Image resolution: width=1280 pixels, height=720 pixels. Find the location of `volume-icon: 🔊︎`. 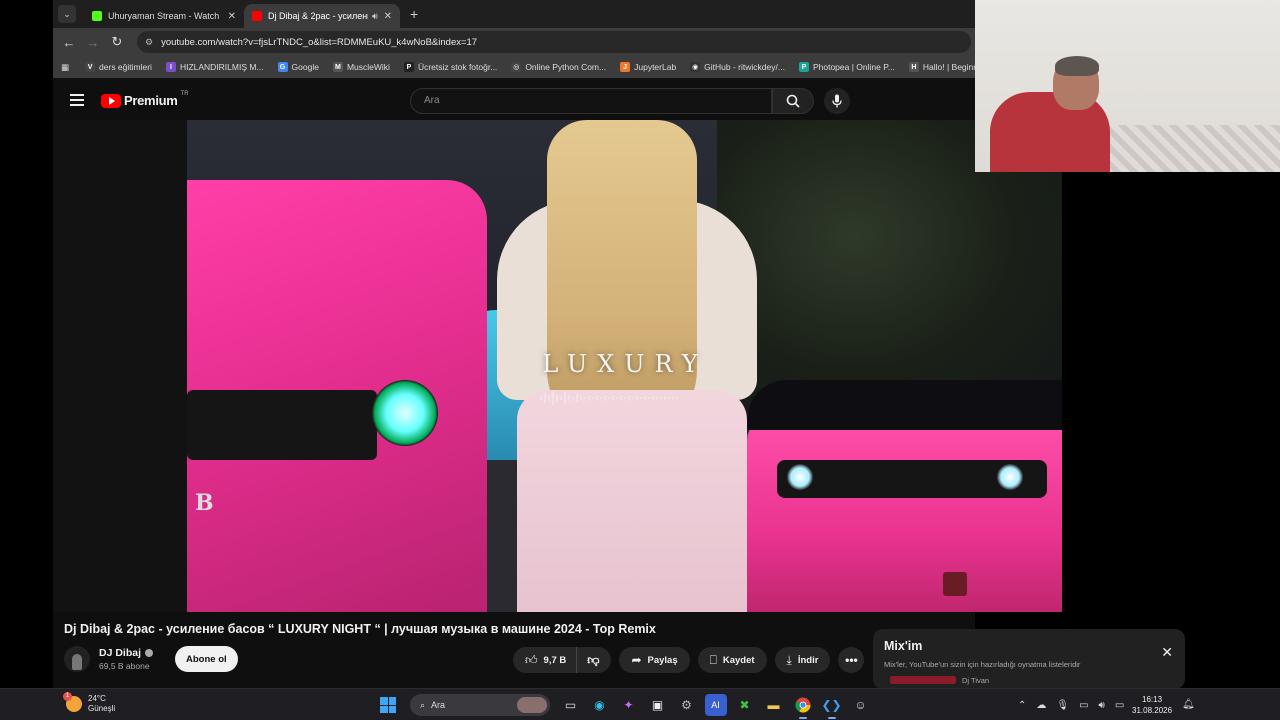

volume-icon: 🔊︎ is located at coordinates (1102, 705).